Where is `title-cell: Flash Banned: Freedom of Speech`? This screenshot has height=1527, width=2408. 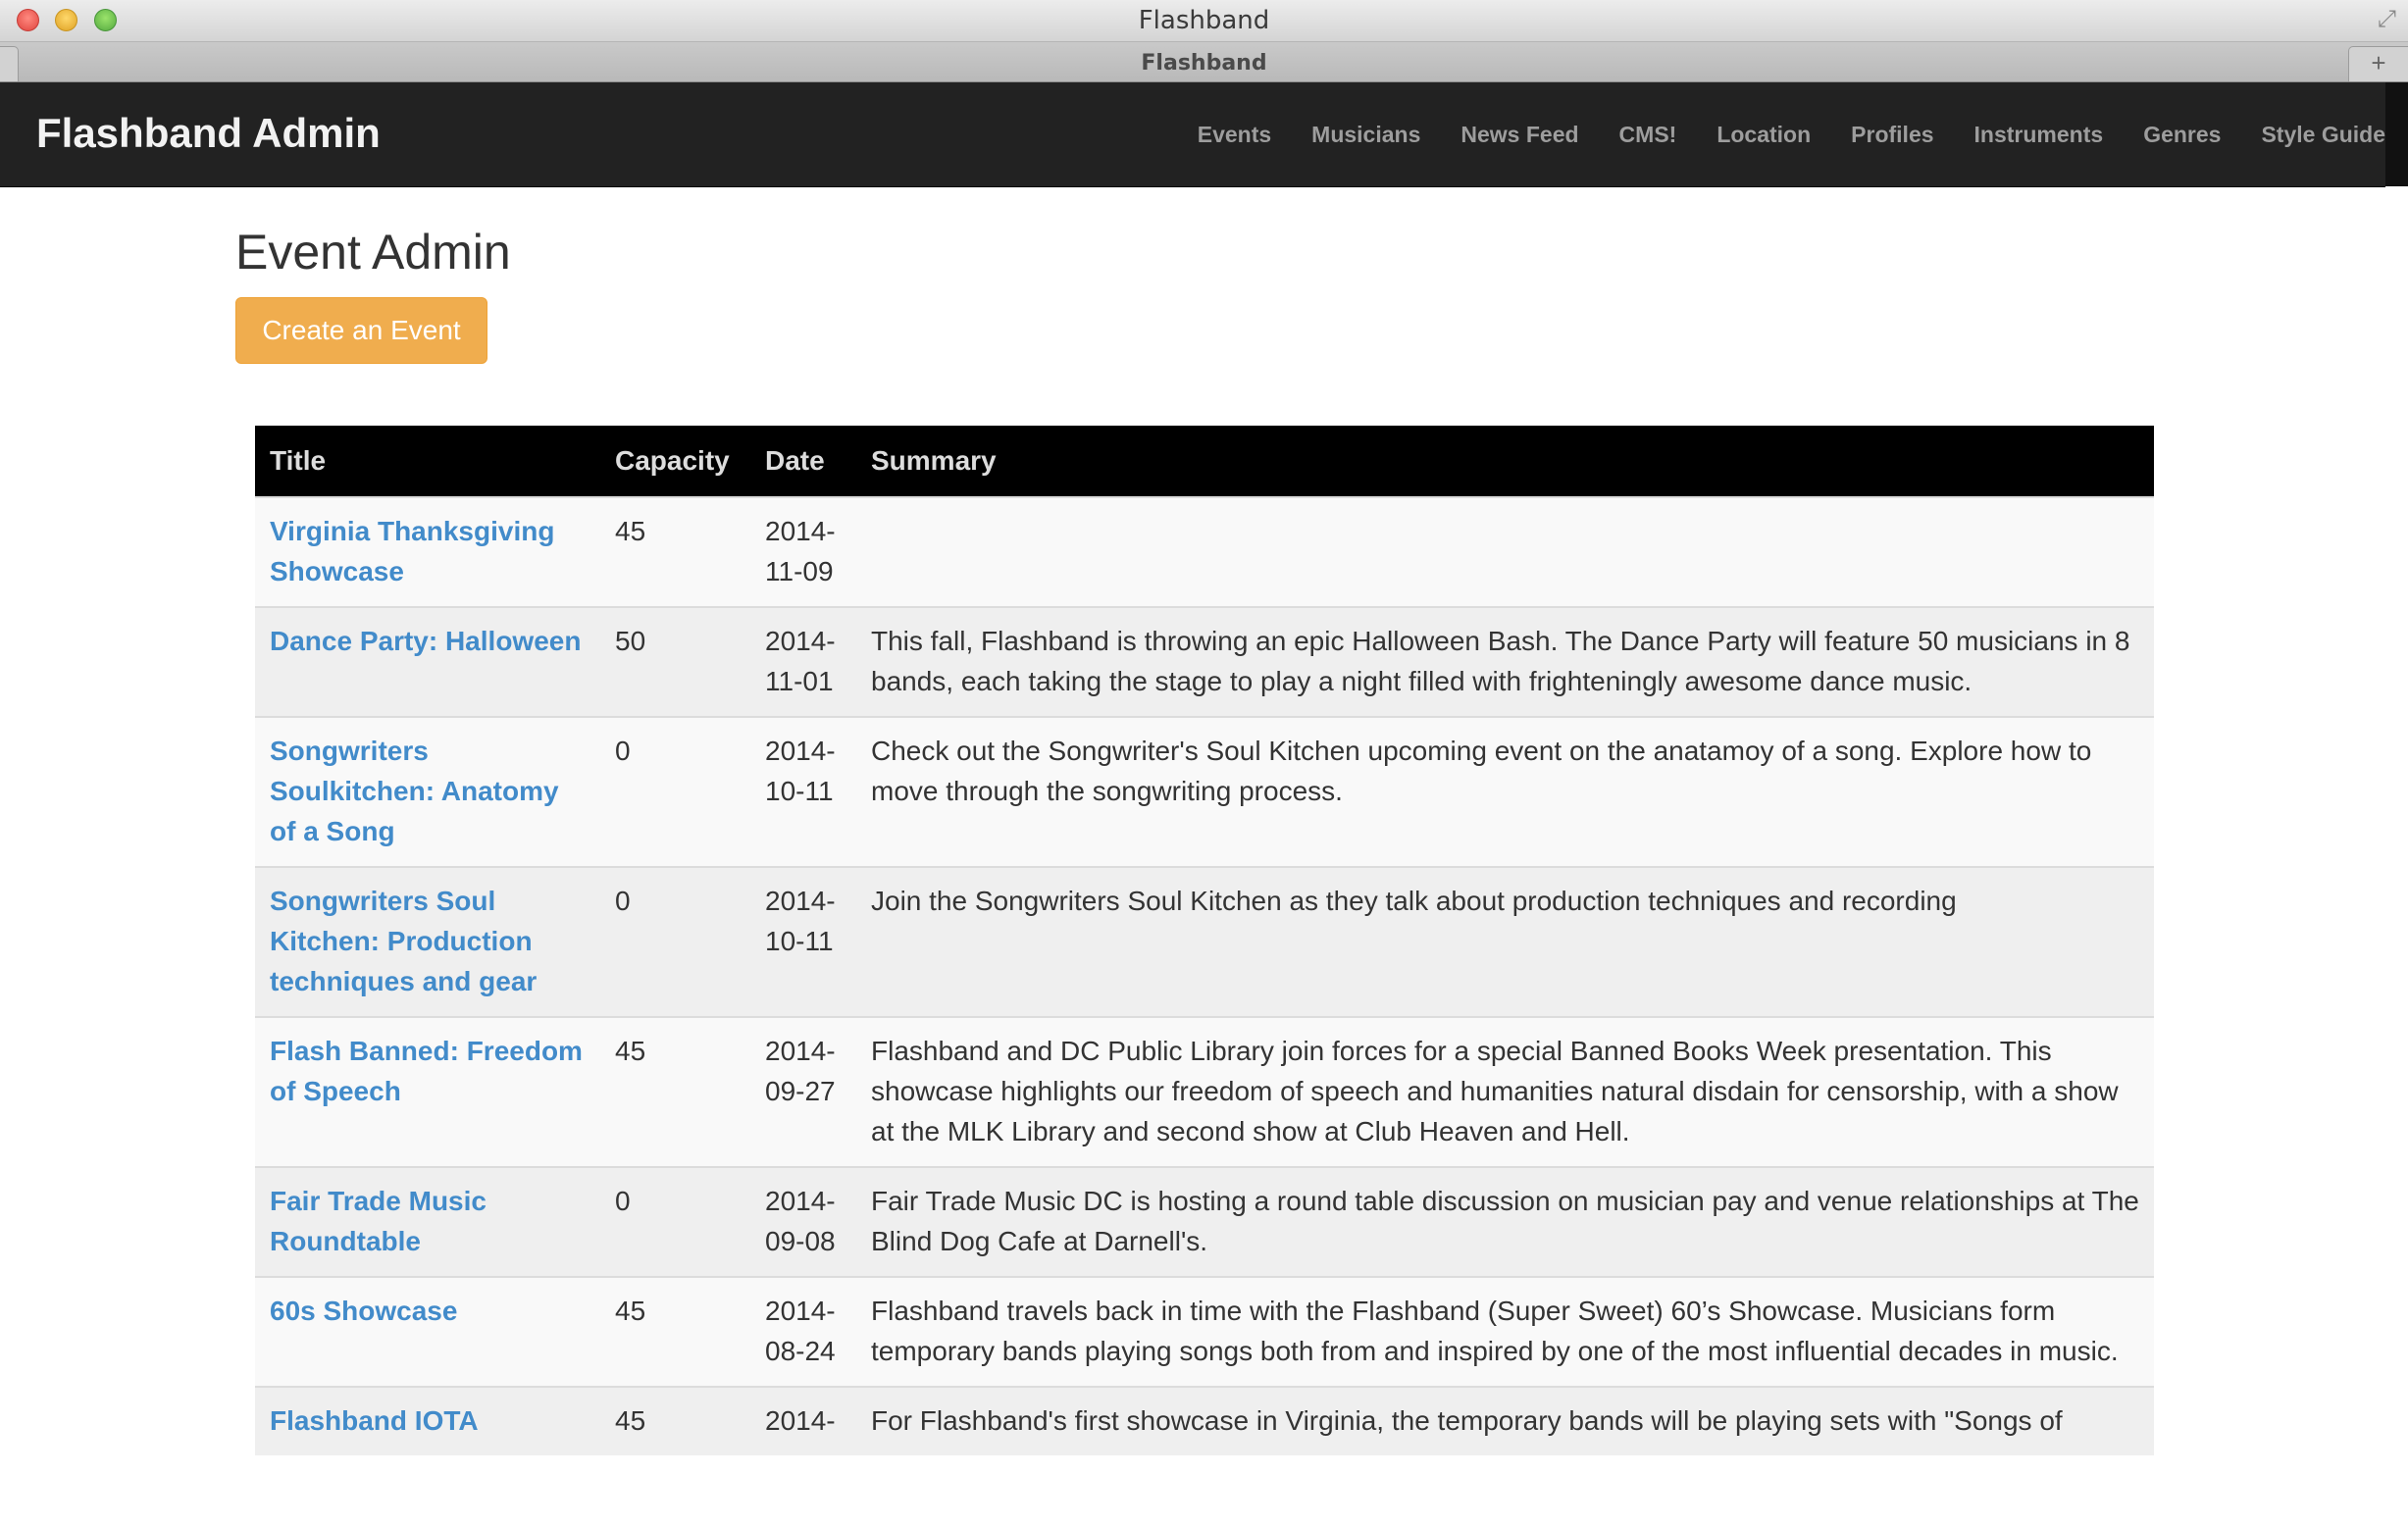
title-cell: Flash Banned: Freedom of Speech is located at coordinates (427, 1091).